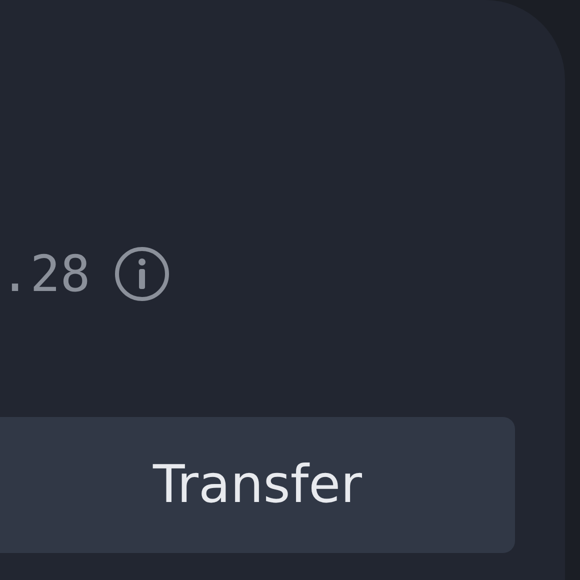 Image resolution: width=580 pixels, height=580 pixels. Describe the element at coordinates (45, 274) in the screenshot. I see `balance-value: .28` at that location.